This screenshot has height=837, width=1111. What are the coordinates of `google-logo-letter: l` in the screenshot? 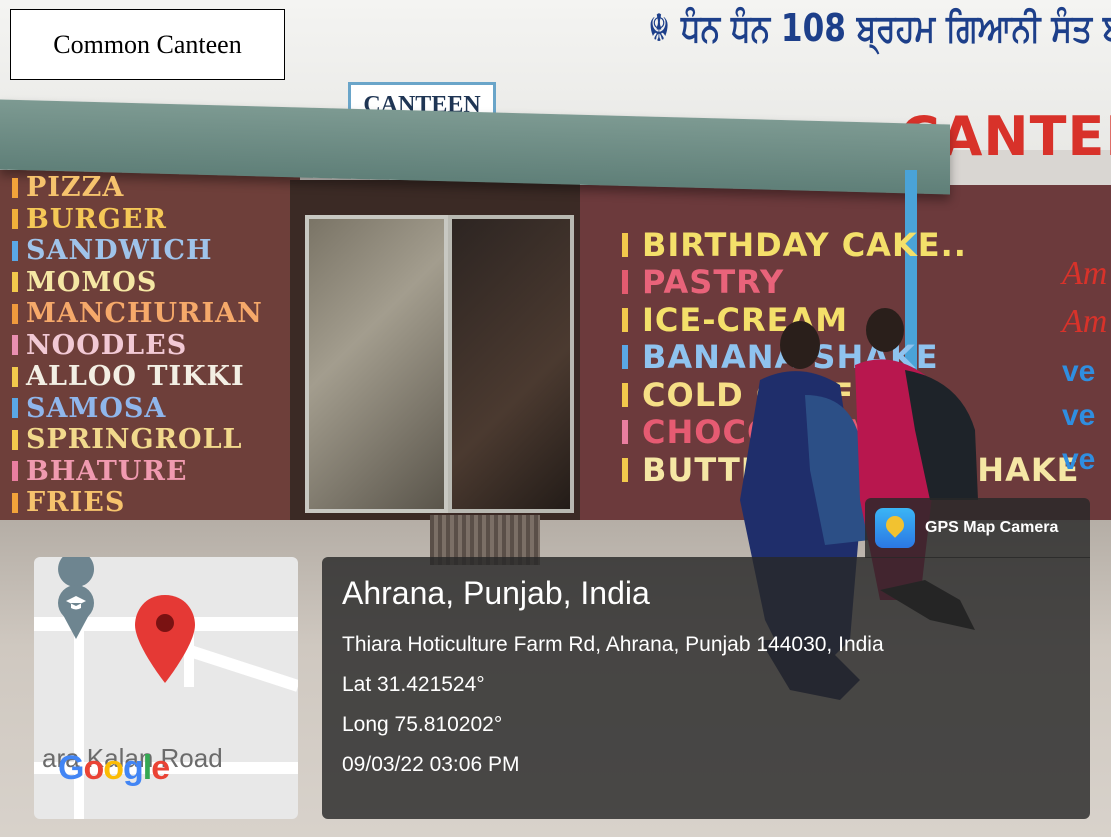 It's located at (147, 768).